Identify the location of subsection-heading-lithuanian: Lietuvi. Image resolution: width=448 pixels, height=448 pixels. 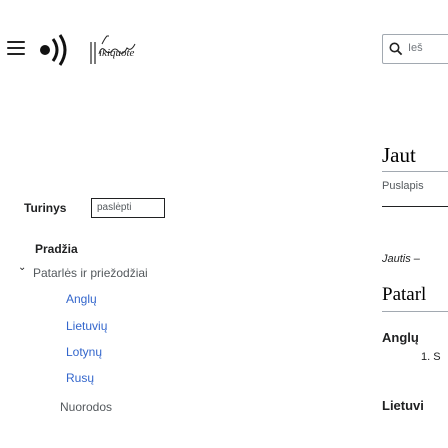
(403, 405).